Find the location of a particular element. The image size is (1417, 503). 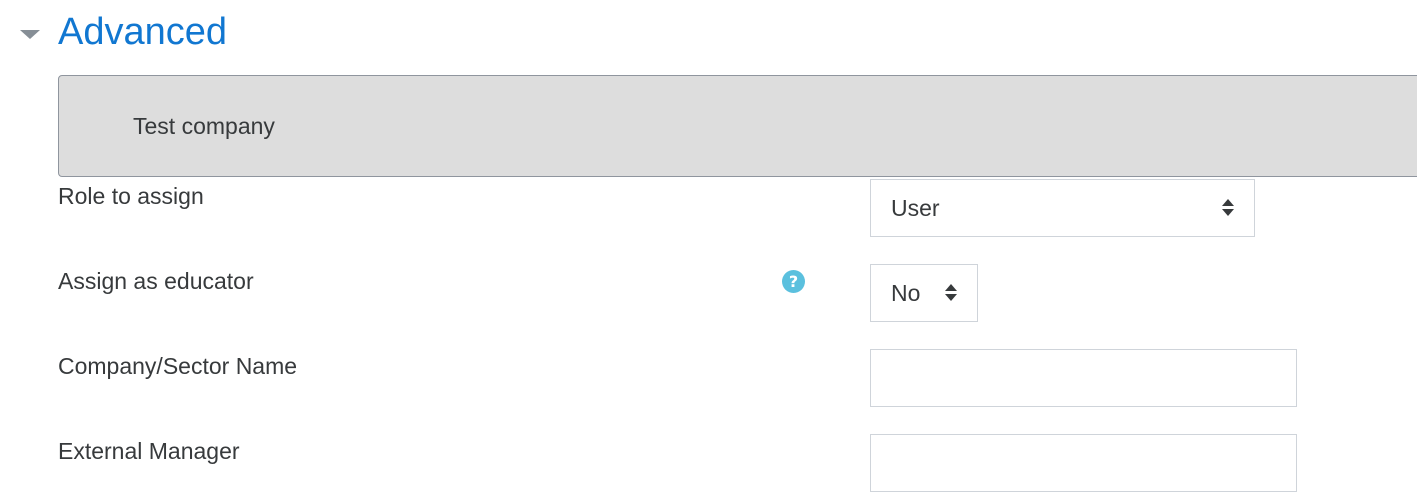

role-to-assign-label: Role to assign is located at coordinates (131, 196).